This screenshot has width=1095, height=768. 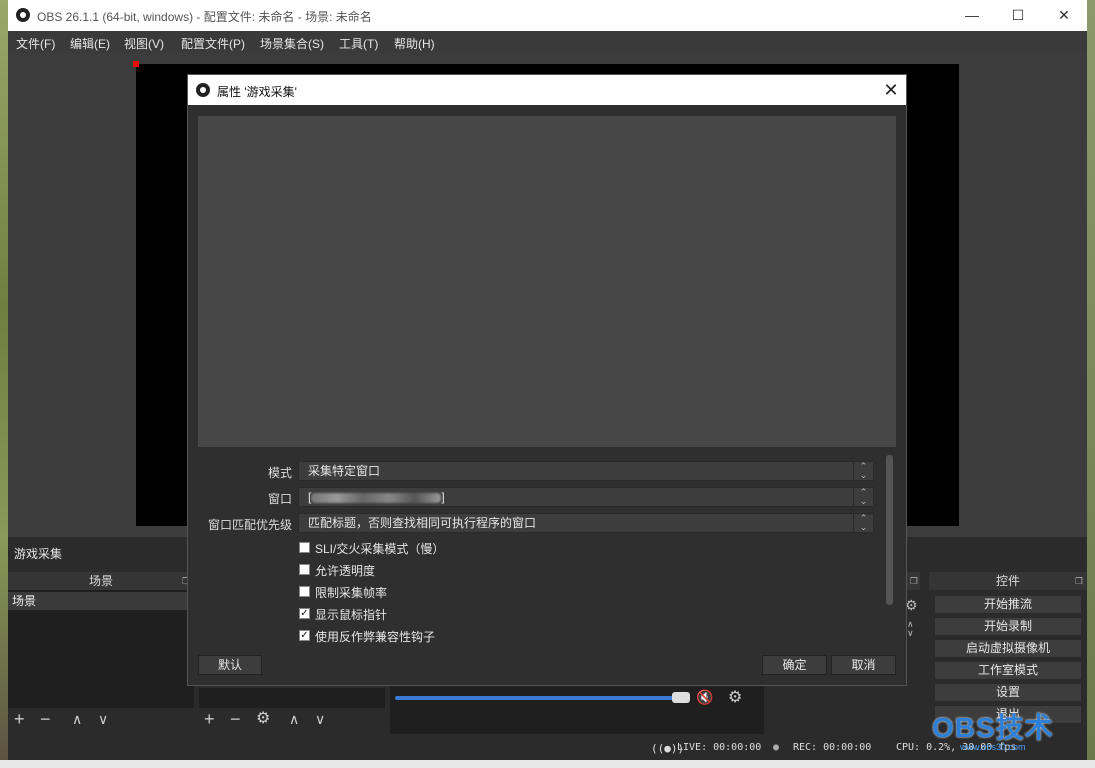 What do you see at coordinates (1008, 648) in the screenshot?
I see `start-virtual-camera-button: 启动虚拟摄像机` at bounding box center [1008, 648].